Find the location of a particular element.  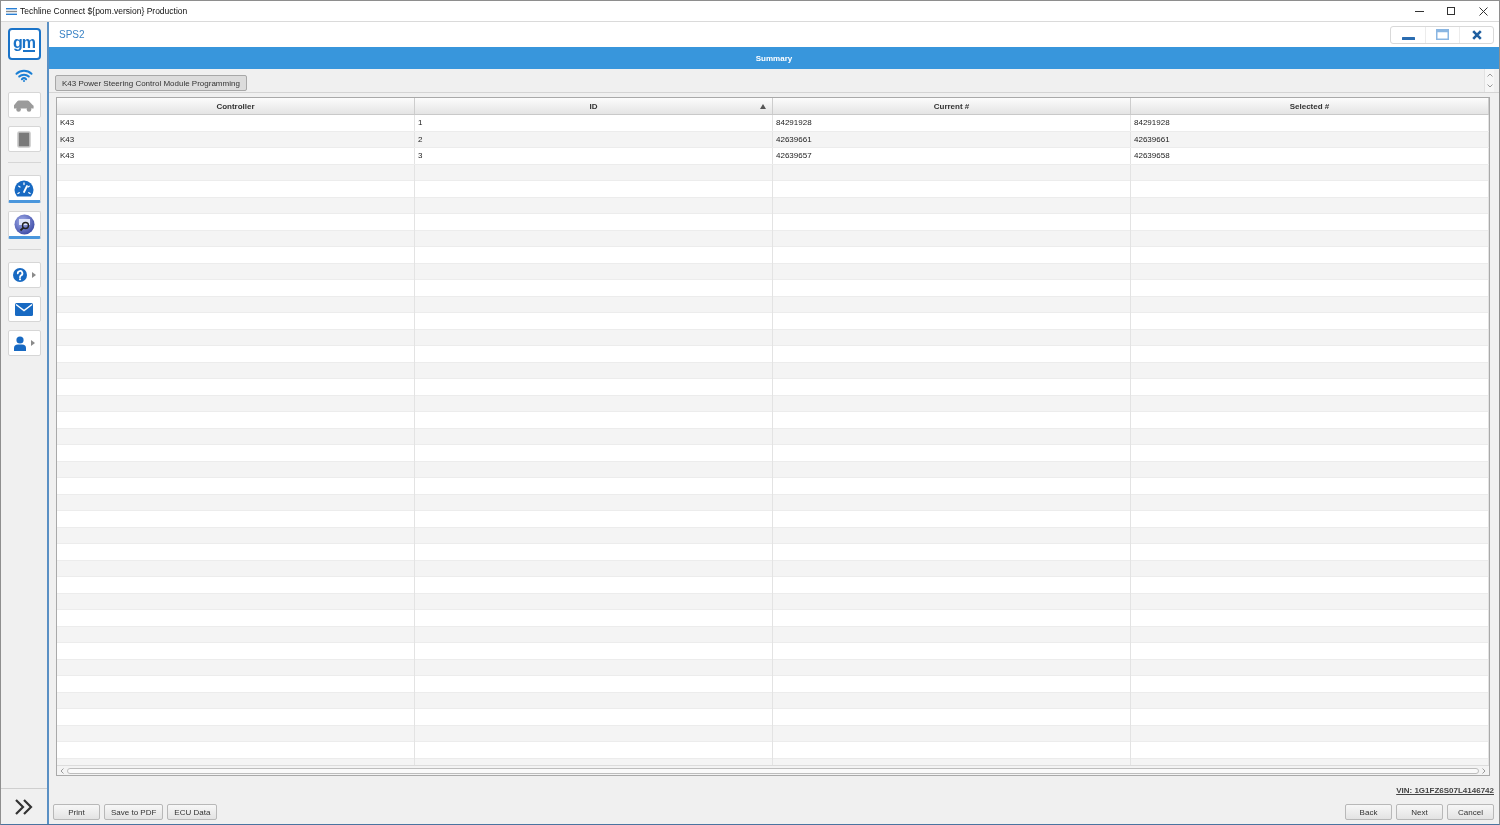

panel-title: SPS2 is located at coordinates (72, 34).